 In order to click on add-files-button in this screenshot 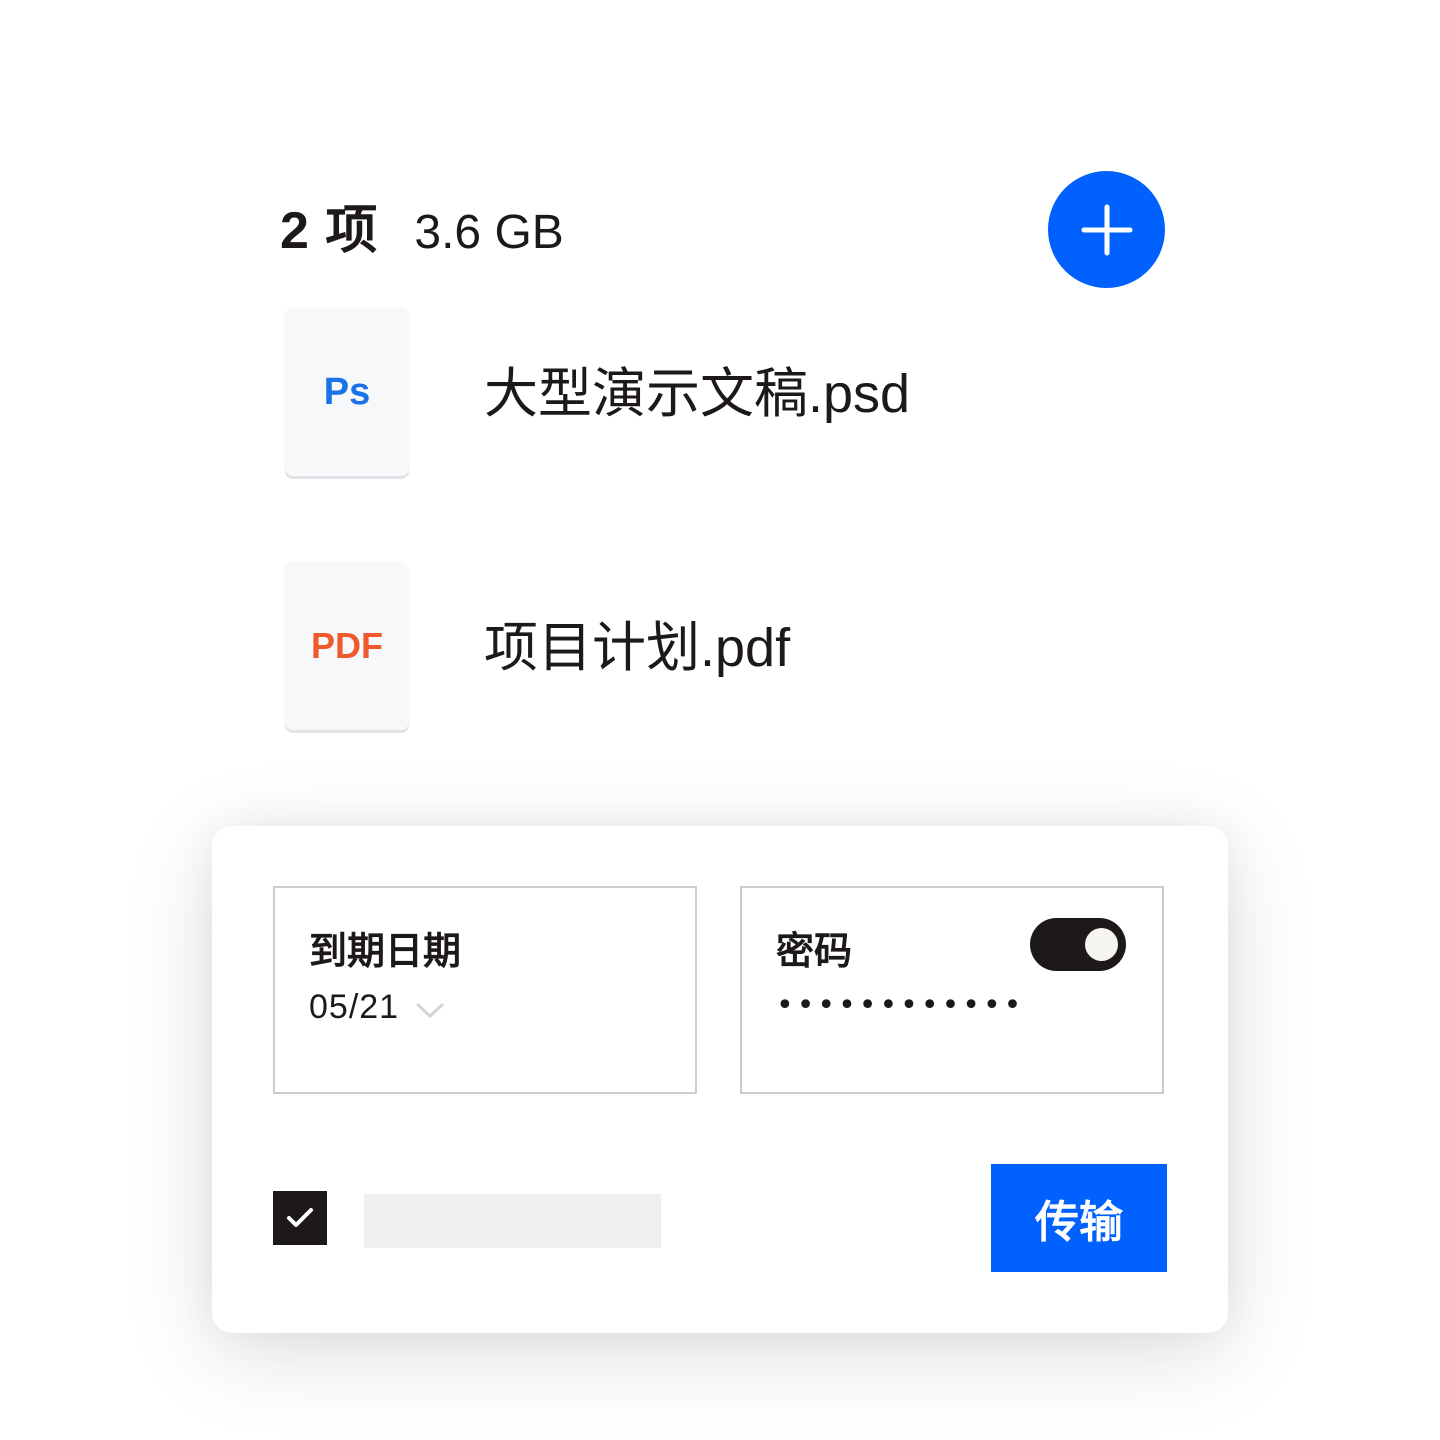, I will do `click(1106, 229)`.